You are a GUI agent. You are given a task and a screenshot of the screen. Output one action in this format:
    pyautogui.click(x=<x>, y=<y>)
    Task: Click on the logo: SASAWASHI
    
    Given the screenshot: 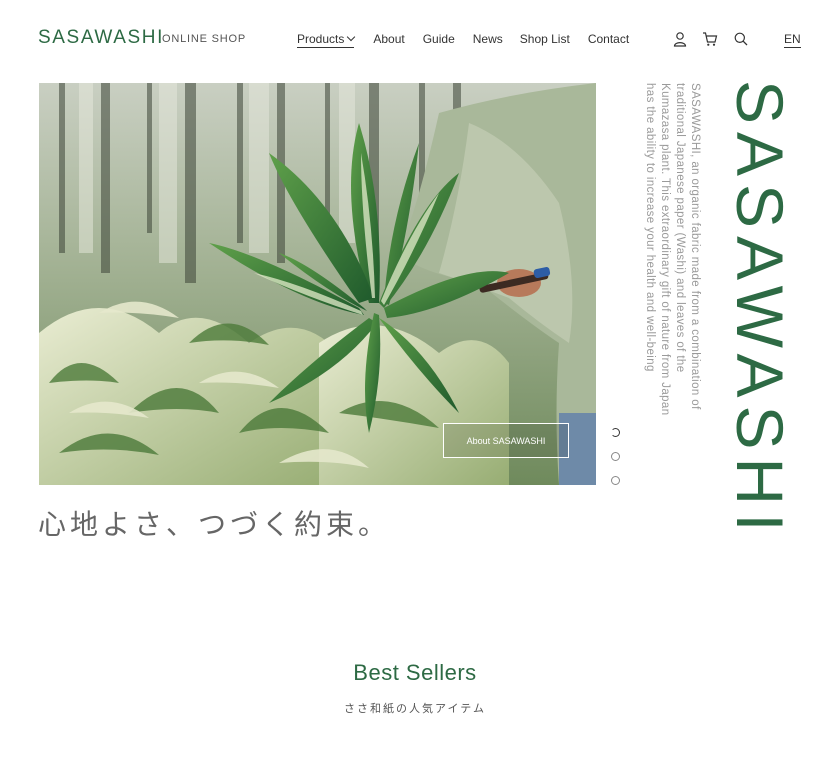 What is the action you would take?
    pyautogui.click(x=101, y=38)
    